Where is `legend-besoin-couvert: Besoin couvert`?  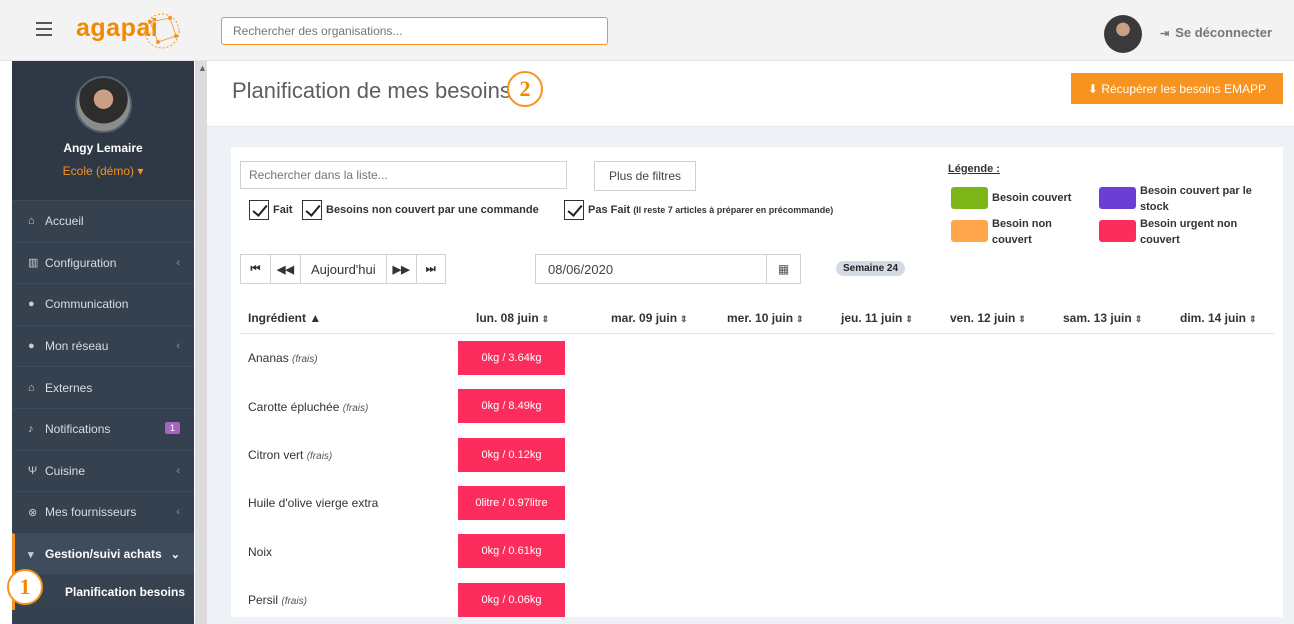 legend-besoin-couvert: Besoin couvert is located at coordinates (1018, 198).